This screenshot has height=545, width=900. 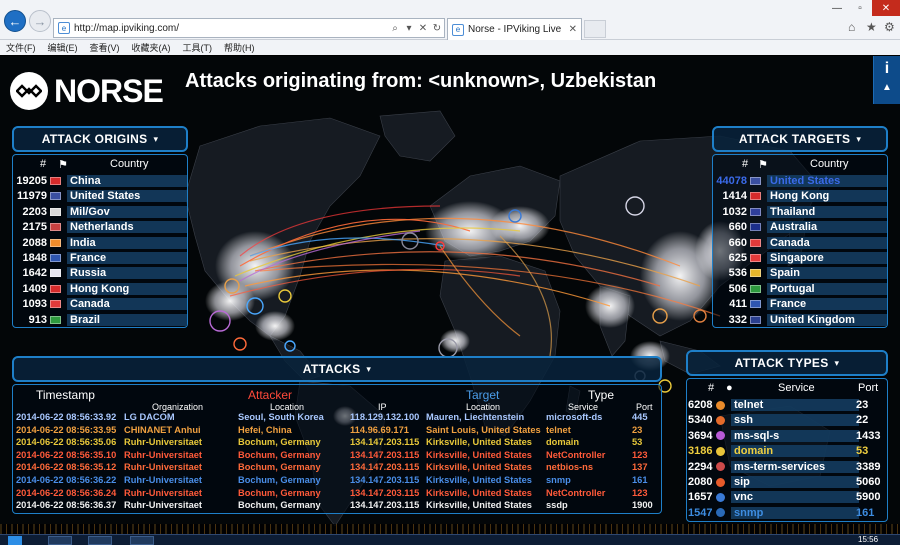 I want to click on dropdown-icon: ▾, so click(x=409, y=28).